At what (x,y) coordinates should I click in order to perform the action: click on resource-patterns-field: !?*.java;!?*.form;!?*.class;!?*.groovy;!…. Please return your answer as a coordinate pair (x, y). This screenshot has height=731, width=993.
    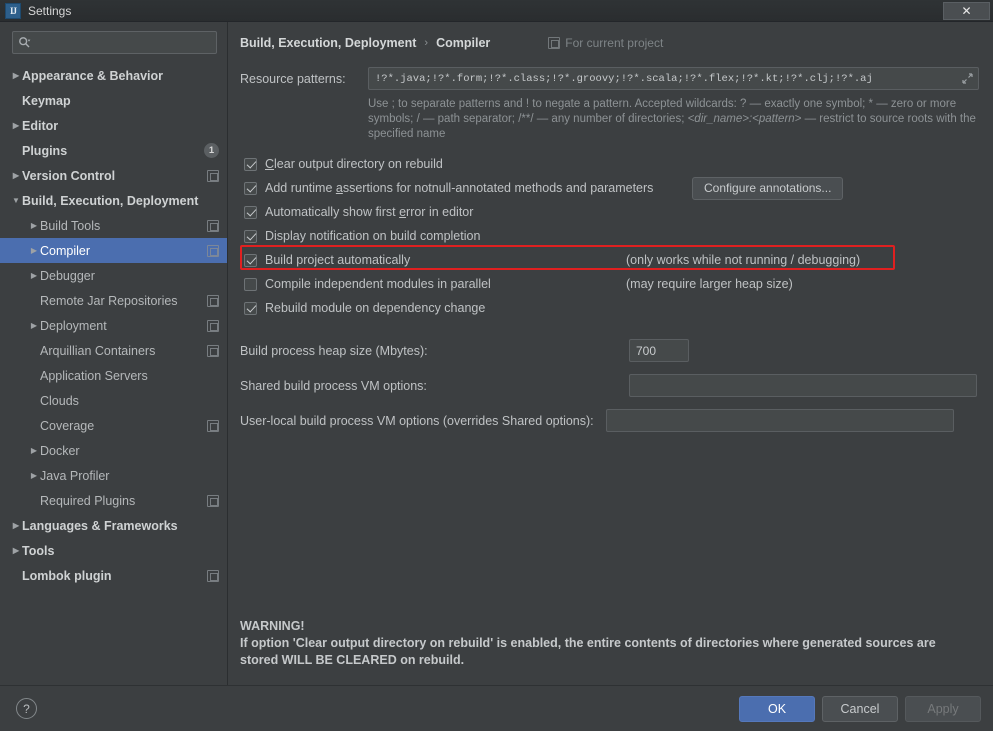
    Looking at the image, I should click on (673, 78).